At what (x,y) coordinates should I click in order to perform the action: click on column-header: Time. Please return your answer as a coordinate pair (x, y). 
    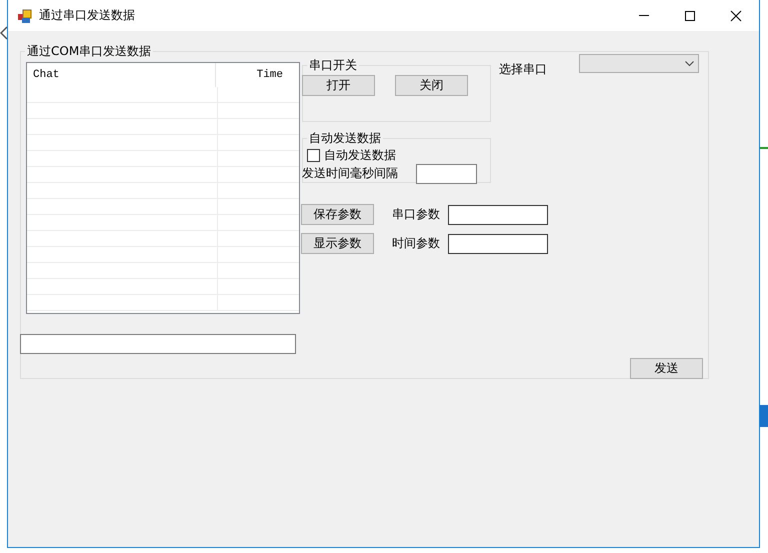
    Looking at the image, I should click on (257, 75).